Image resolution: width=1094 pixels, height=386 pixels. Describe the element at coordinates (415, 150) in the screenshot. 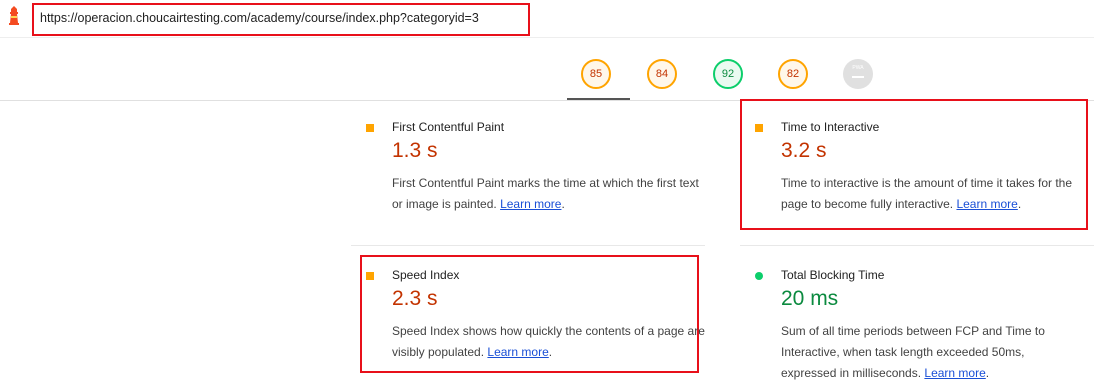

I see `metric-value: 1.3 s` at that location.